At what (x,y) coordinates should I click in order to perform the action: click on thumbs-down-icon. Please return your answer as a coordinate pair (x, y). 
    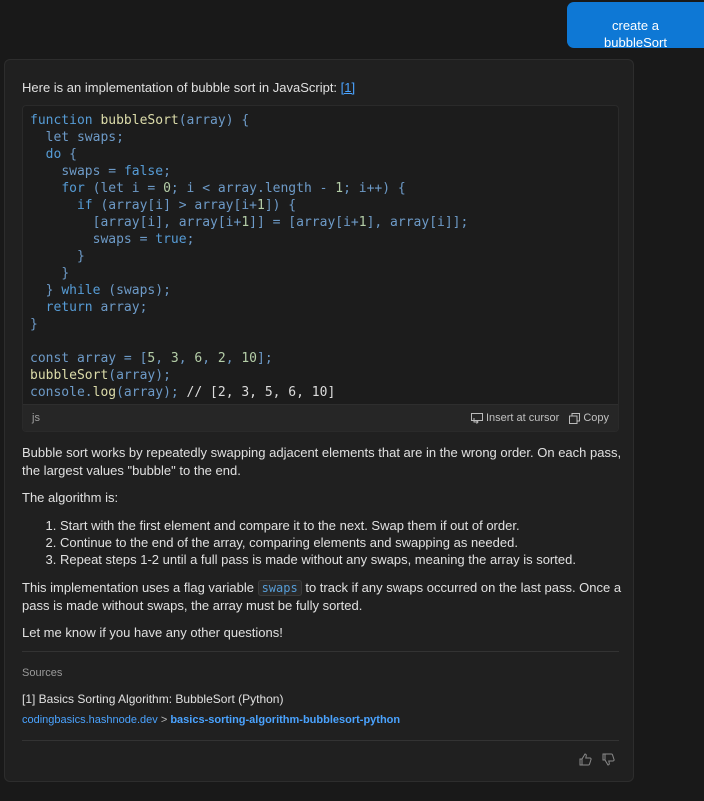
    Looking at the image, I should click on (608, 762).